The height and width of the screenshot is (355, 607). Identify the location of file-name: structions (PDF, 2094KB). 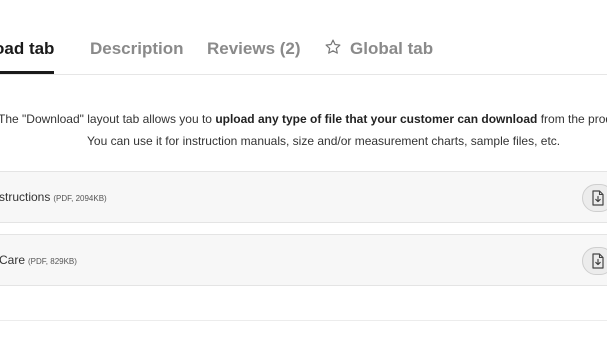
(53, 198).